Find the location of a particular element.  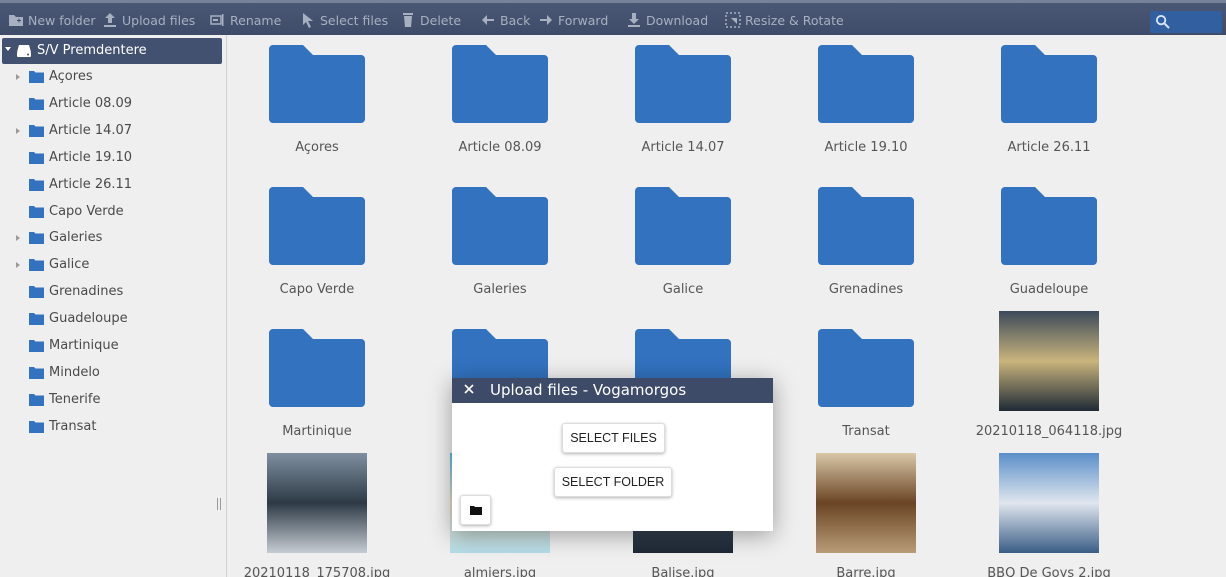

folder-tile: Grenadines is located at coordinates (866, 247).